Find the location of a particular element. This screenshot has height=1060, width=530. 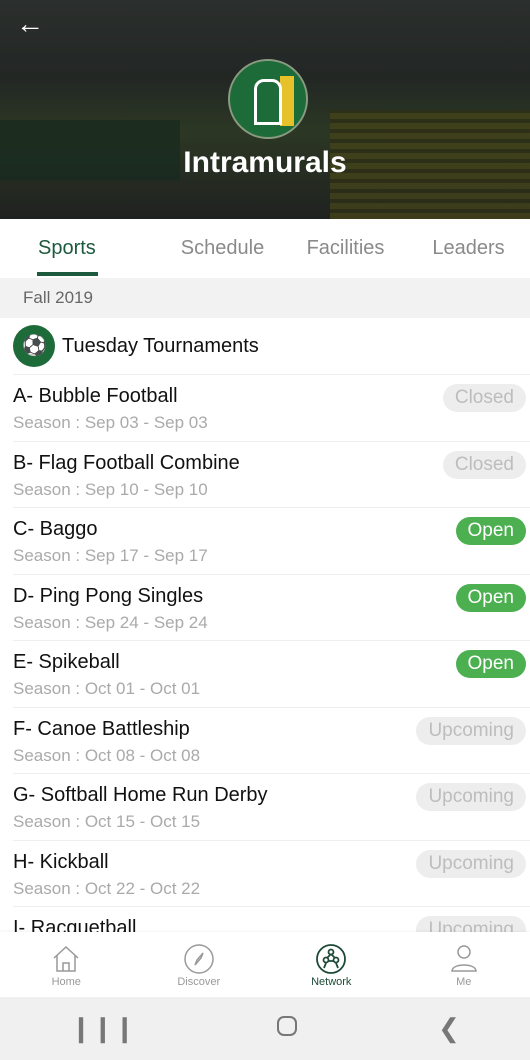

item-name: C- Baggo is located at coordinates (55, 529).